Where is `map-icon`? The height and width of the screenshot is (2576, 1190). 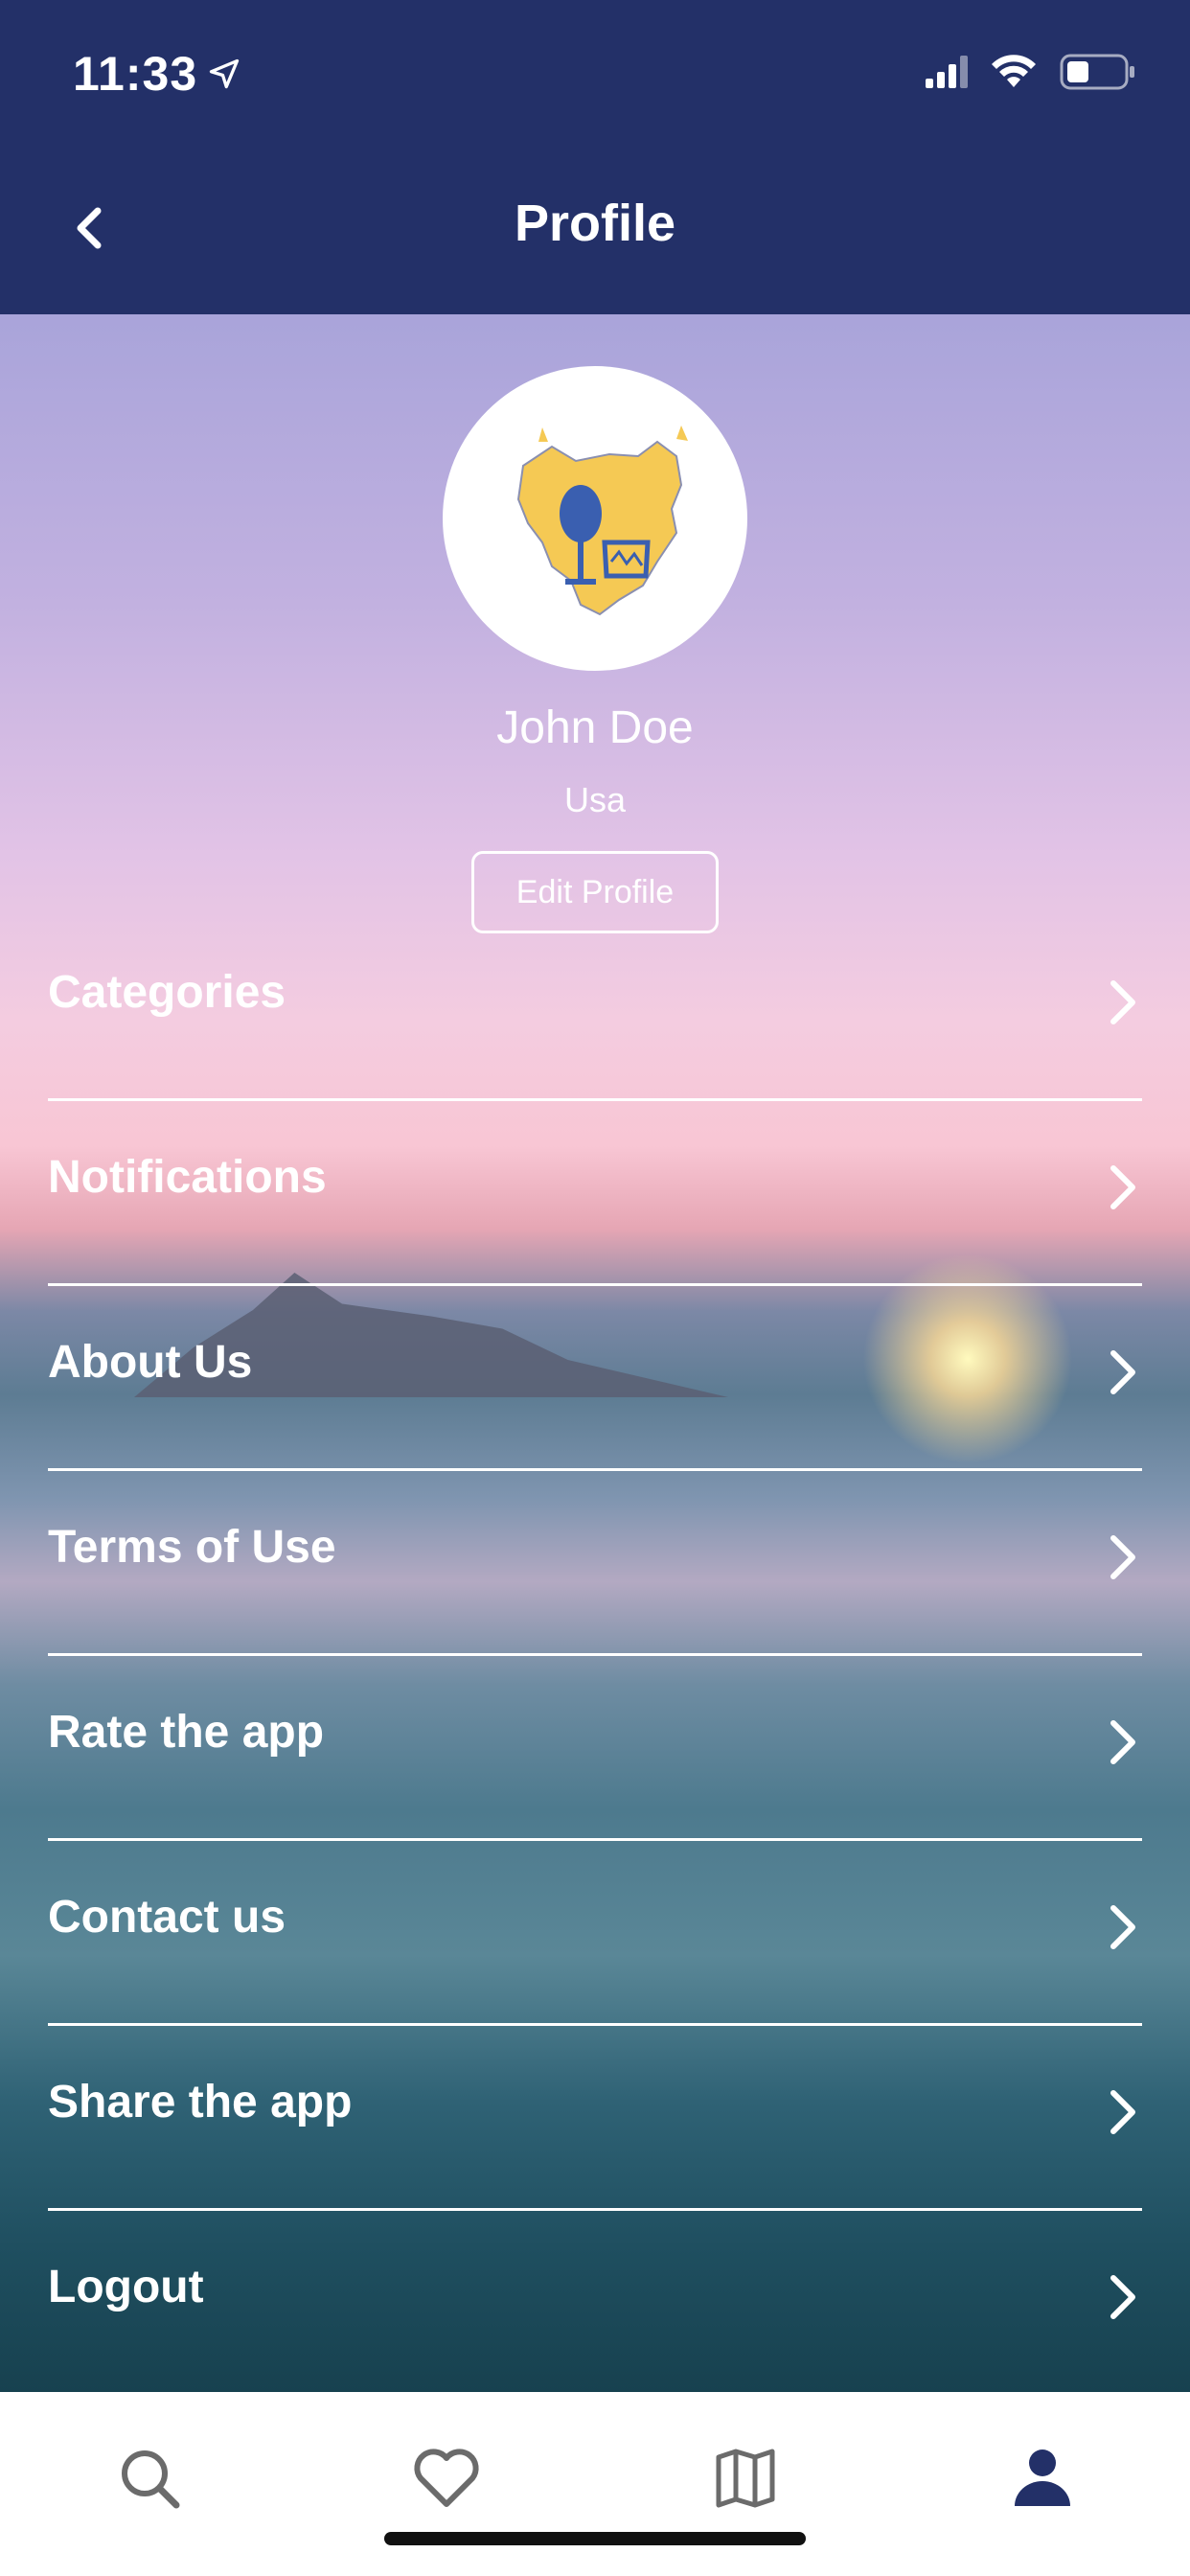
map-icon is located at coordinates (746, 2478).